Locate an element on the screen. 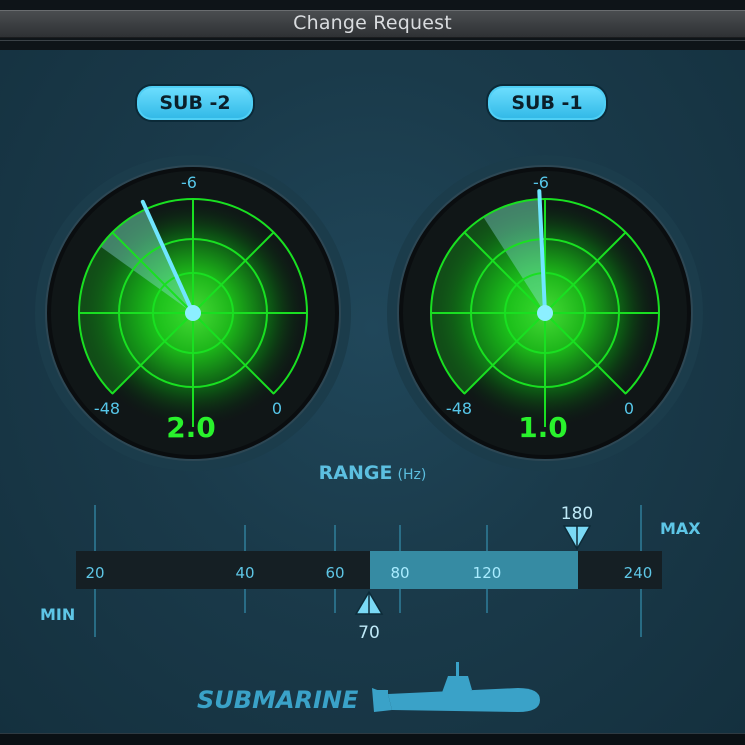  range-tick: 240 is located at coordinates (638, 573).